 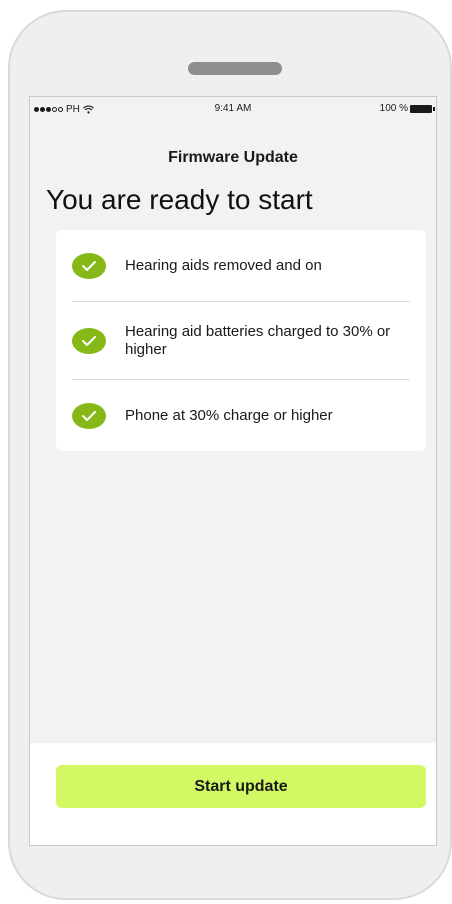 I want to click on checklist-item: Phone at 30% charge or higher, so click(x=241, y=415).